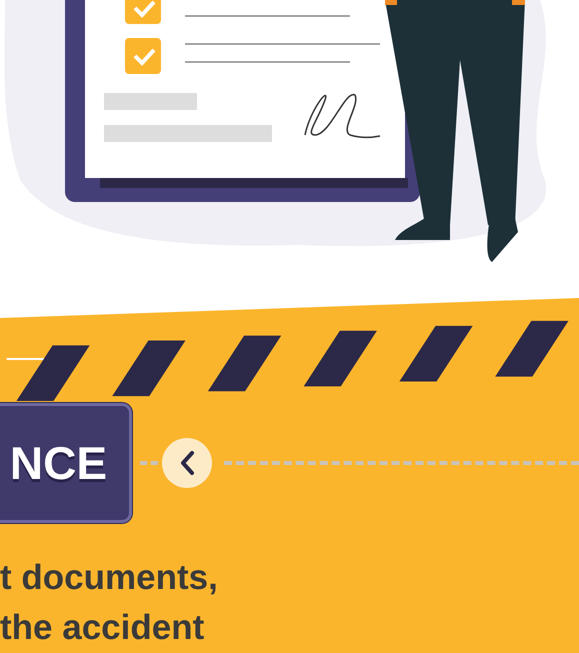 The height and width of the screenshot is (653, 579). I want to click on section-title-badge: NCE, so click(66, 463).